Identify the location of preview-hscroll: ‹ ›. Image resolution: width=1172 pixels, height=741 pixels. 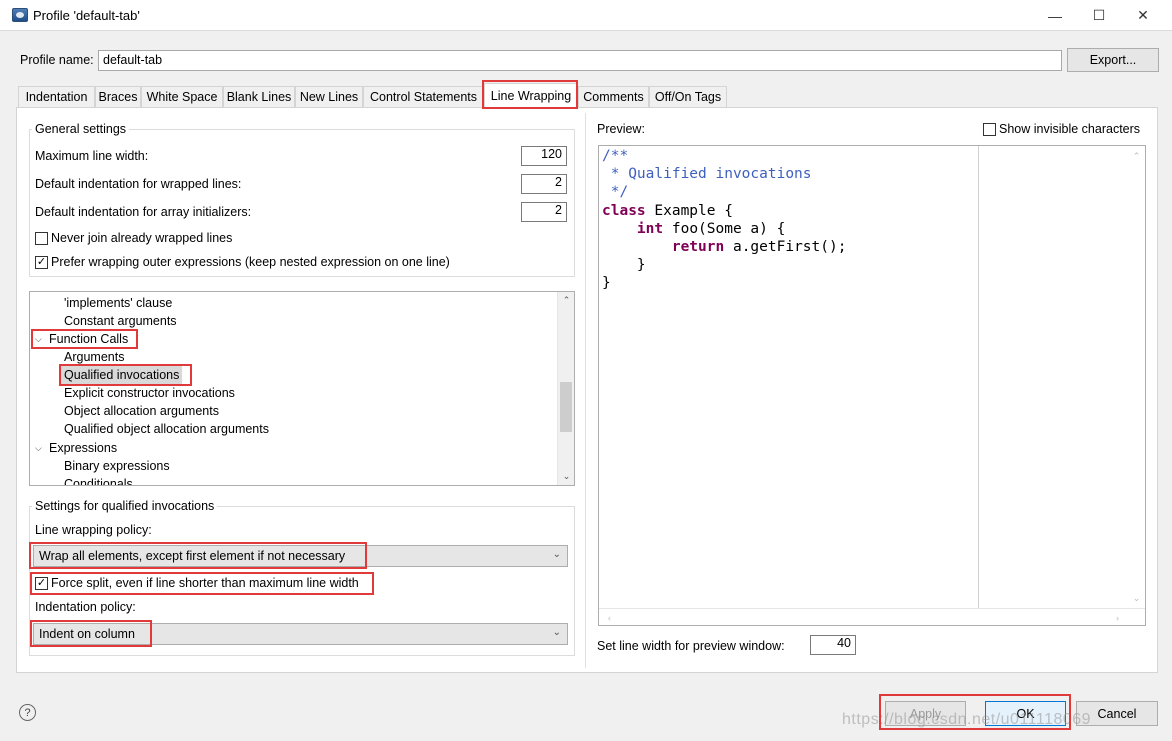
(872, 616).